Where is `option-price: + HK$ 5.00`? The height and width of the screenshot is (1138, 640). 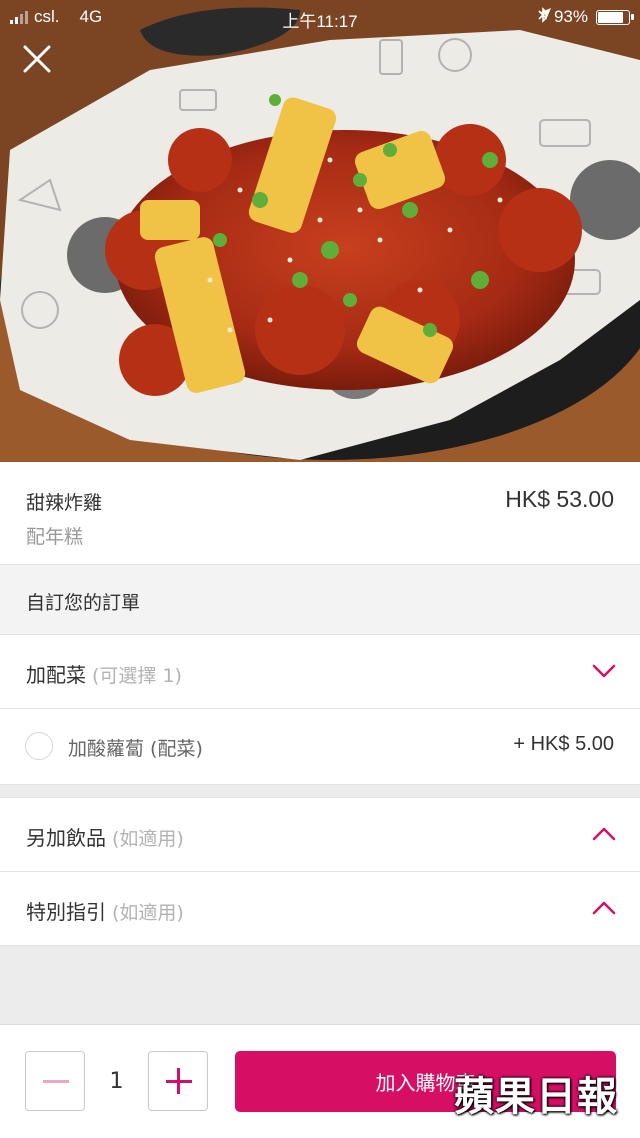
option-price: + HK$ 5.00 is located at coordinates (563, 744).